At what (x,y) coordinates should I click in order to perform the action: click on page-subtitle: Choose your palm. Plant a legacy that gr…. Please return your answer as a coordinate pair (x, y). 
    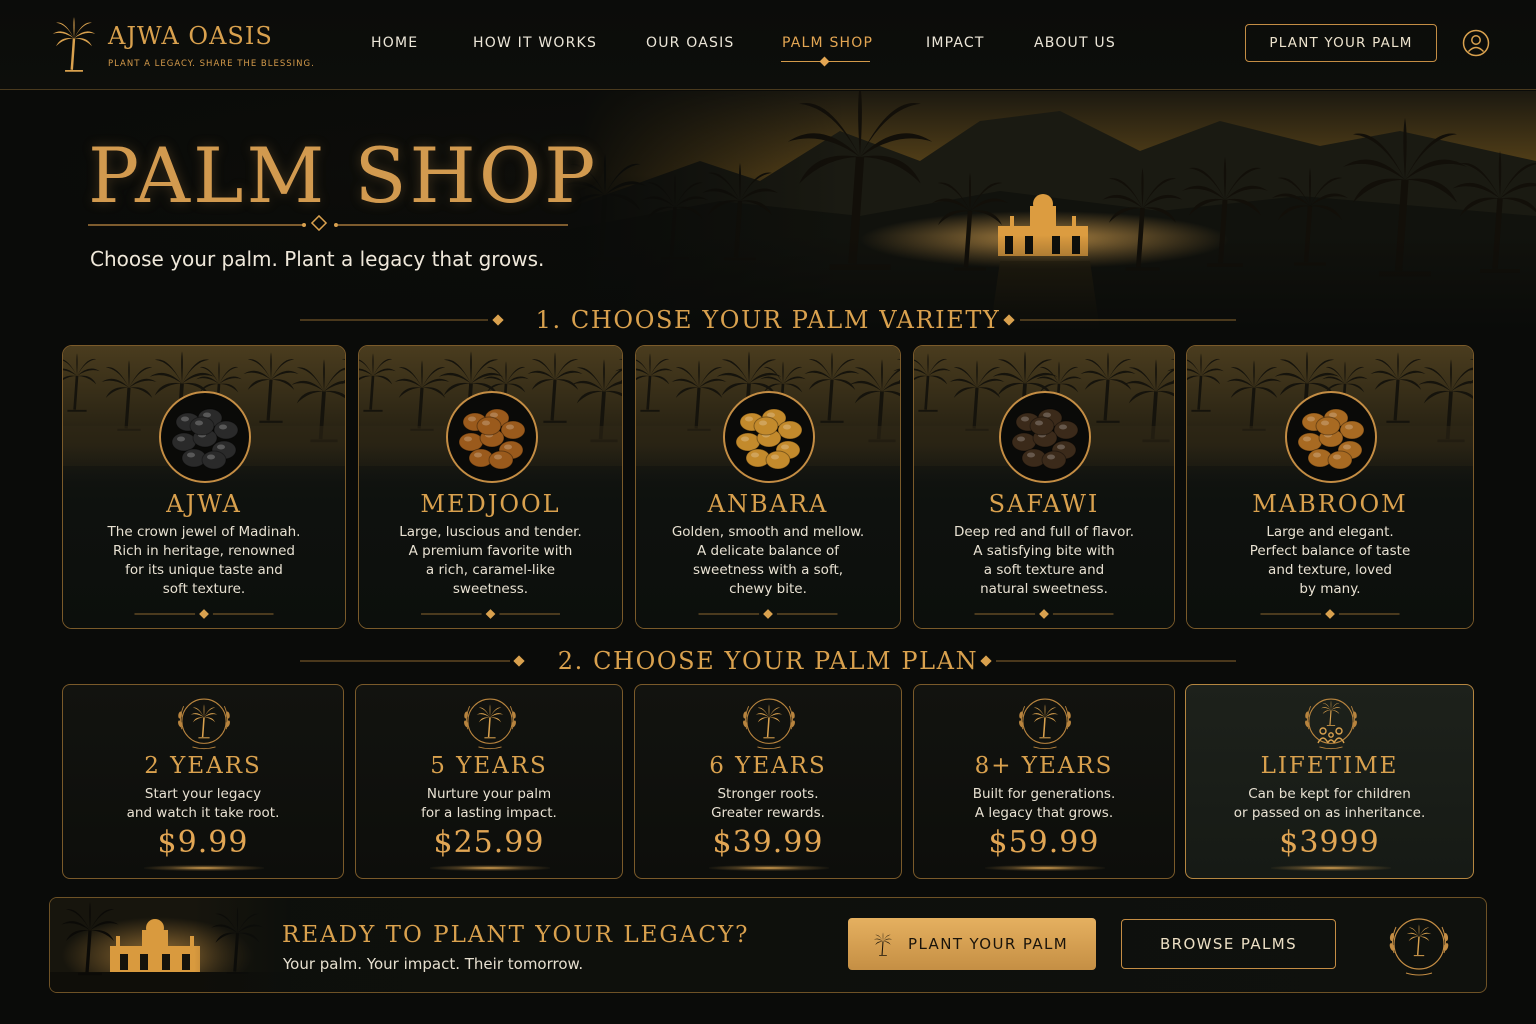
    Looking at the image, I should click on (317, 259).